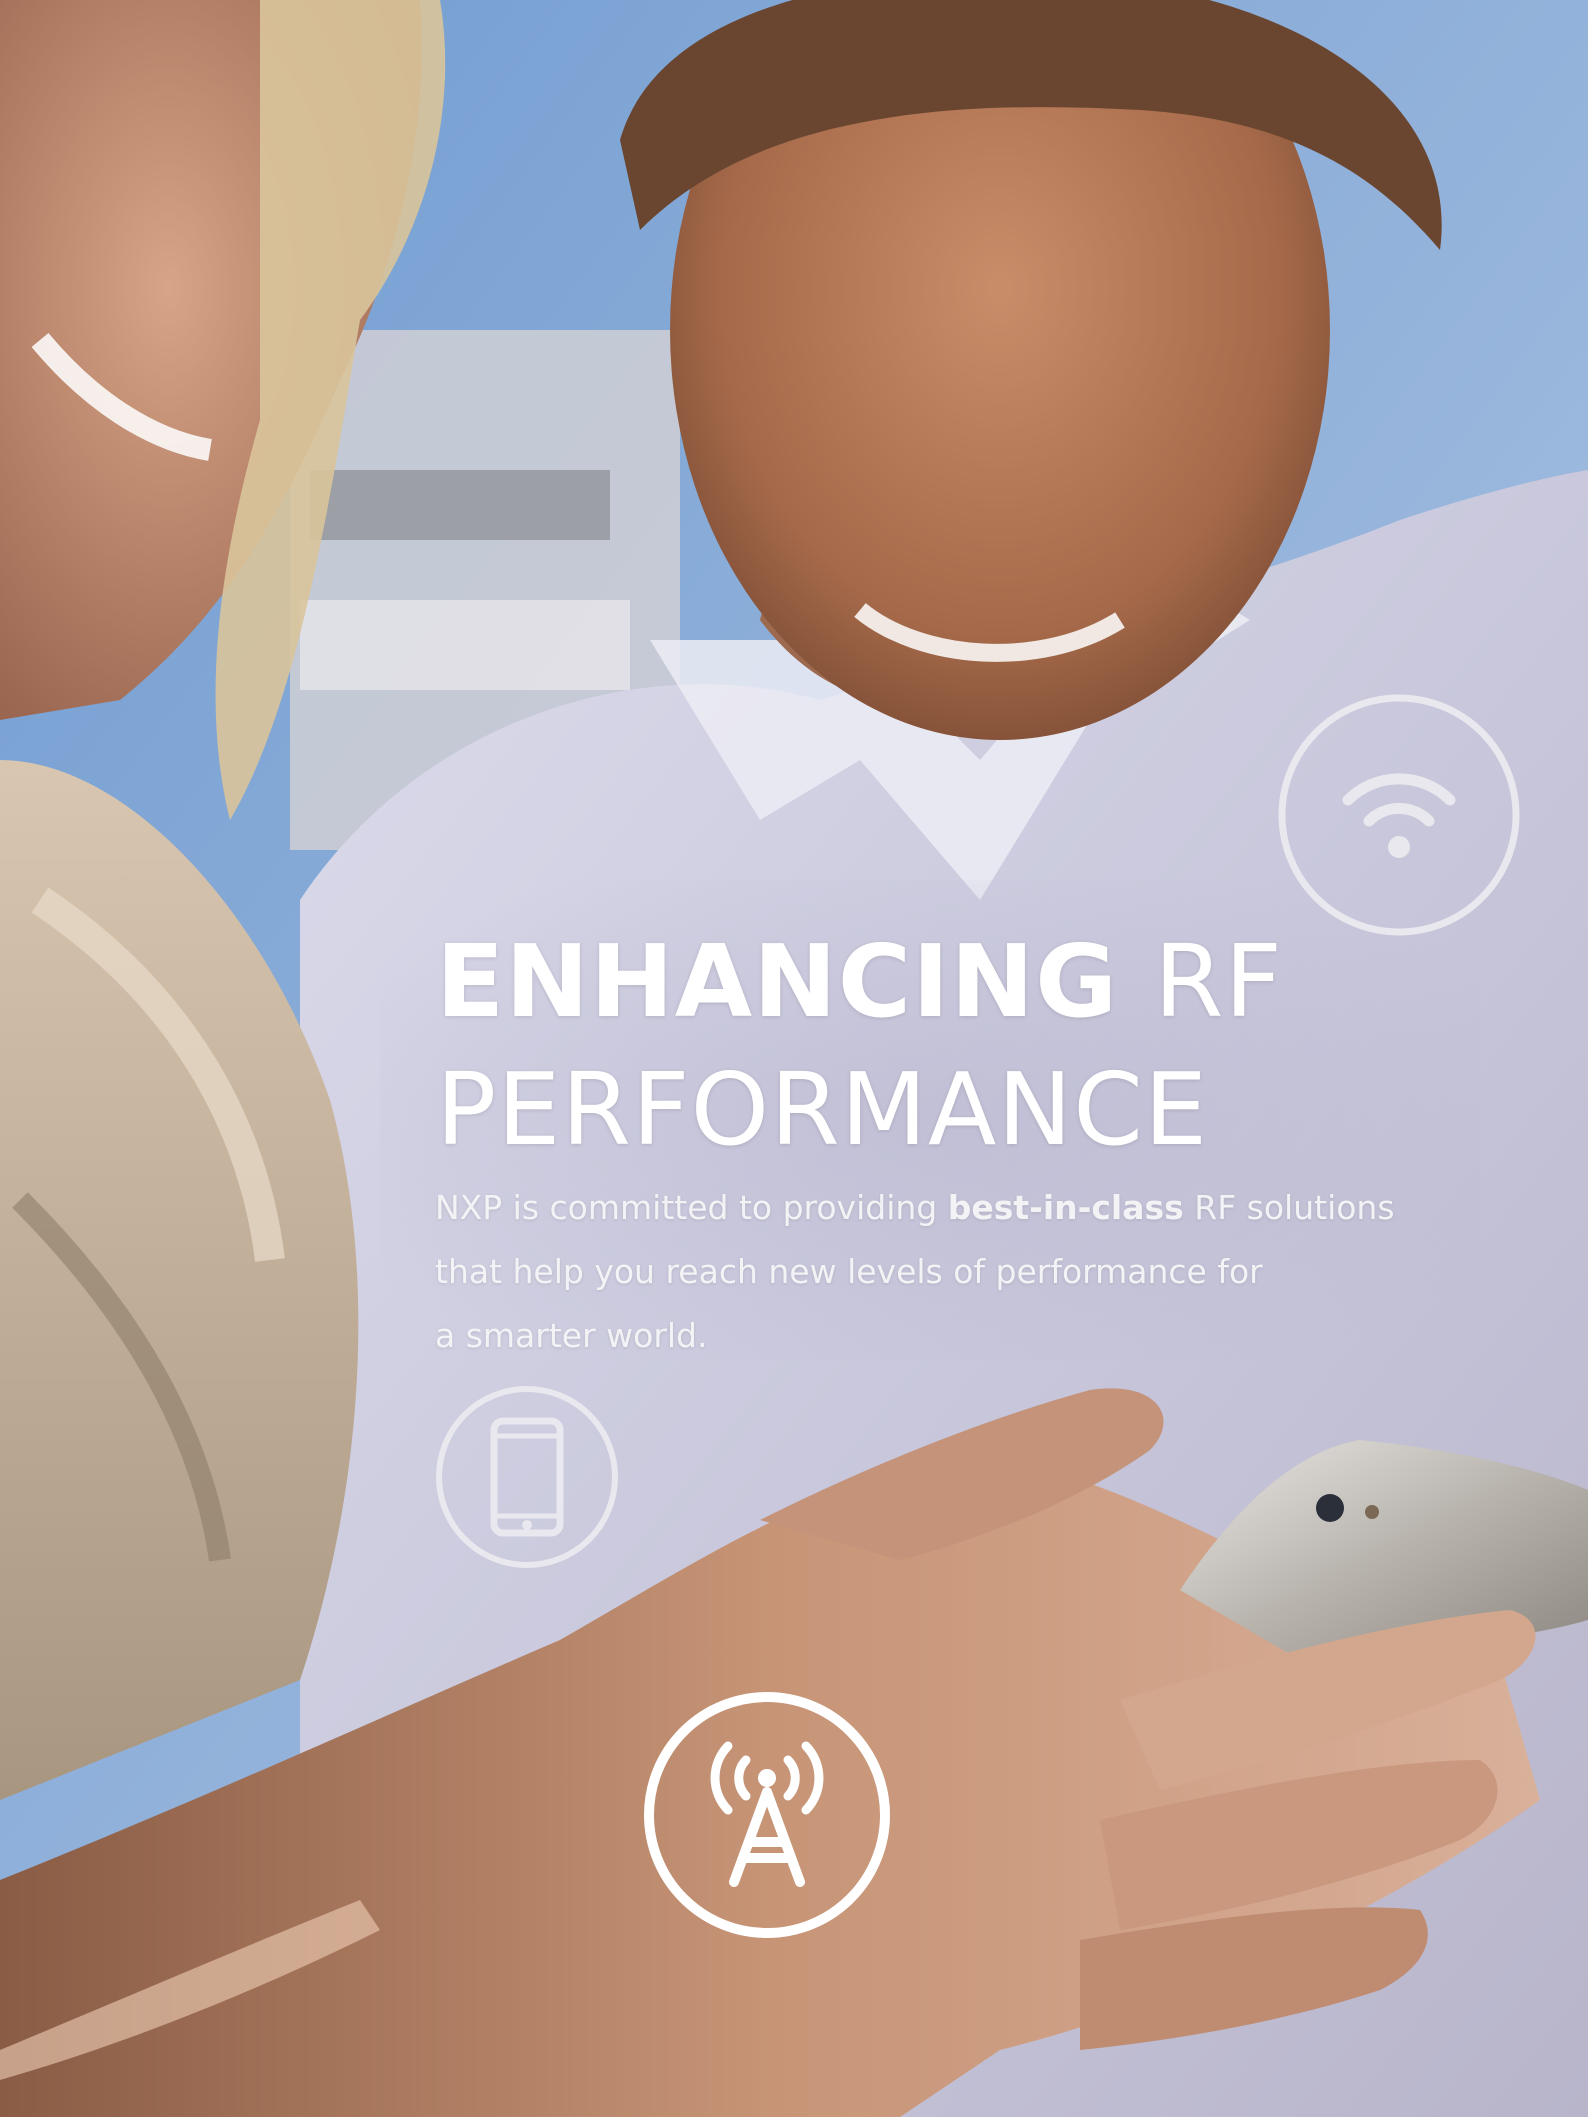 The image size is (1588, 2117). I want to click on wifi-icon, so click(1399, 815).